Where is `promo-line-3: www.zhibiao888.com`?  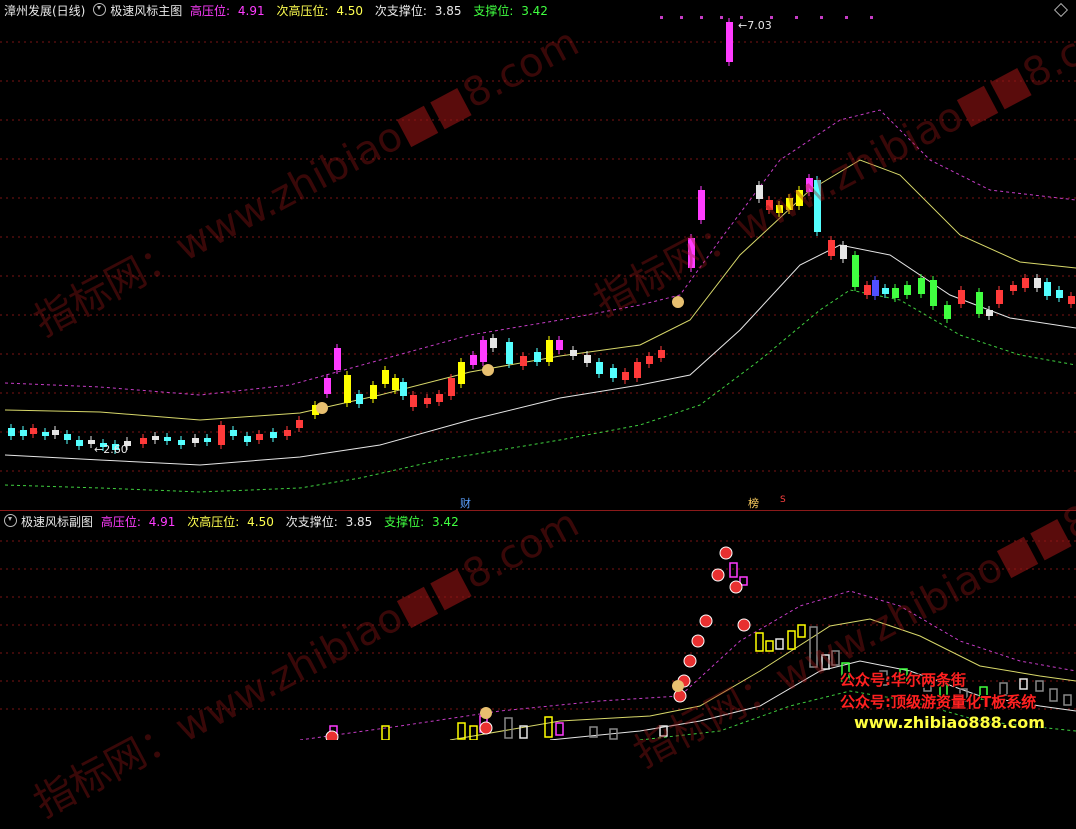 promo-line-3: www.zhibiao888.com is located at coordinates (949, 722).